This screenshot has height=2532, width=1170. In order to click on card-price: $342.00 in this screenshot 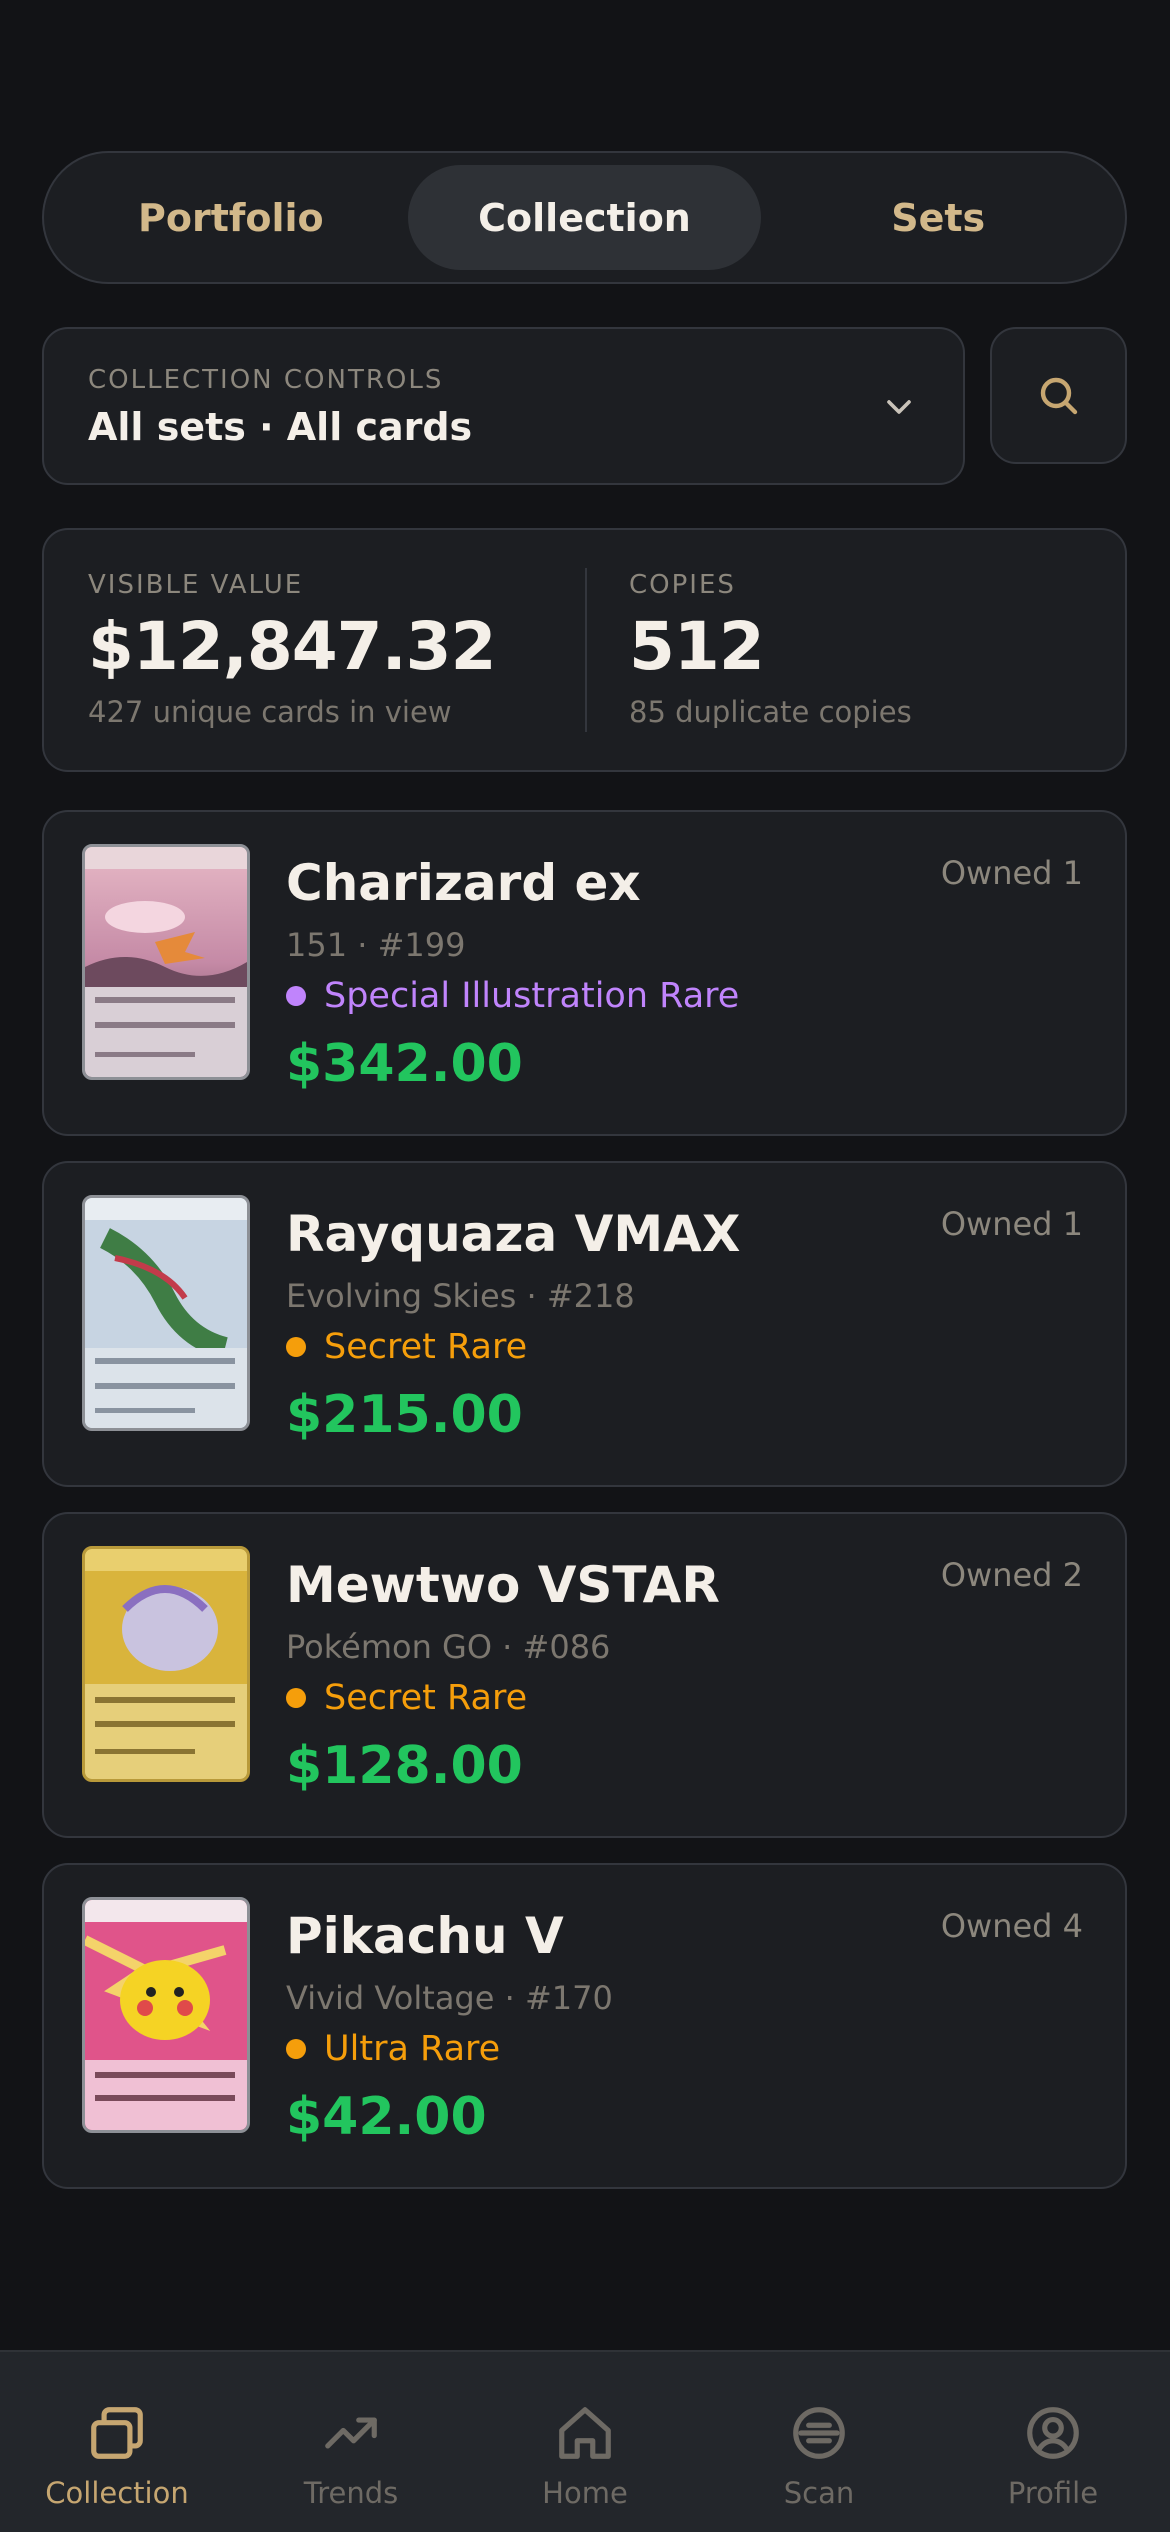, I will do `click(404, 1064)`.